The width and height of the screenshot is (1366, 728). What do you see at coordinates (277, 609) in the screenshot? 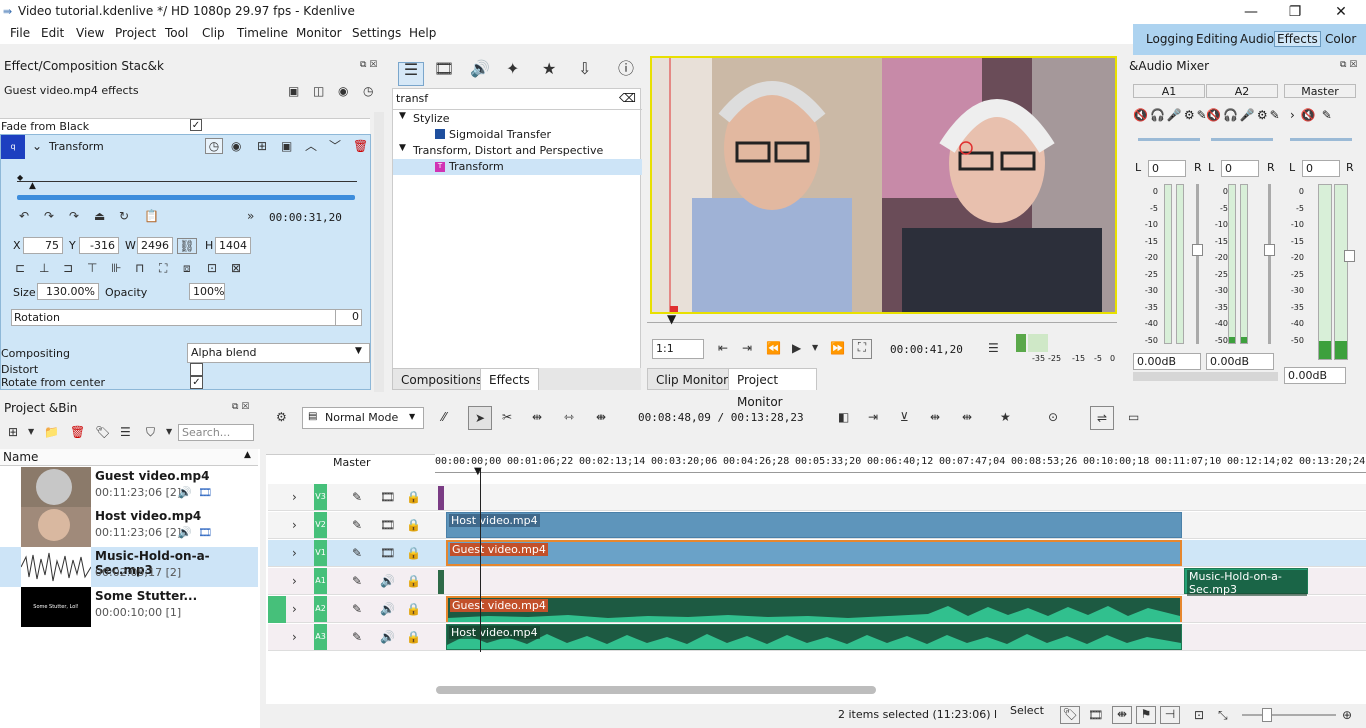
I see `track-target-indicator` at bounding box center [277, 609].